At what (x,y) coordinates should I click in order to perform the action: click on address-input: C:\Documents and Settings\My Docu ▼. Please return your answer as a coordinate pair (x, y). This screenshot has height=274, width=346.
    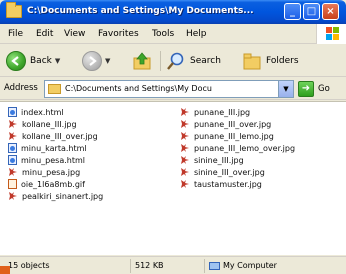
    Looking at the image, I should click on (169, 89).